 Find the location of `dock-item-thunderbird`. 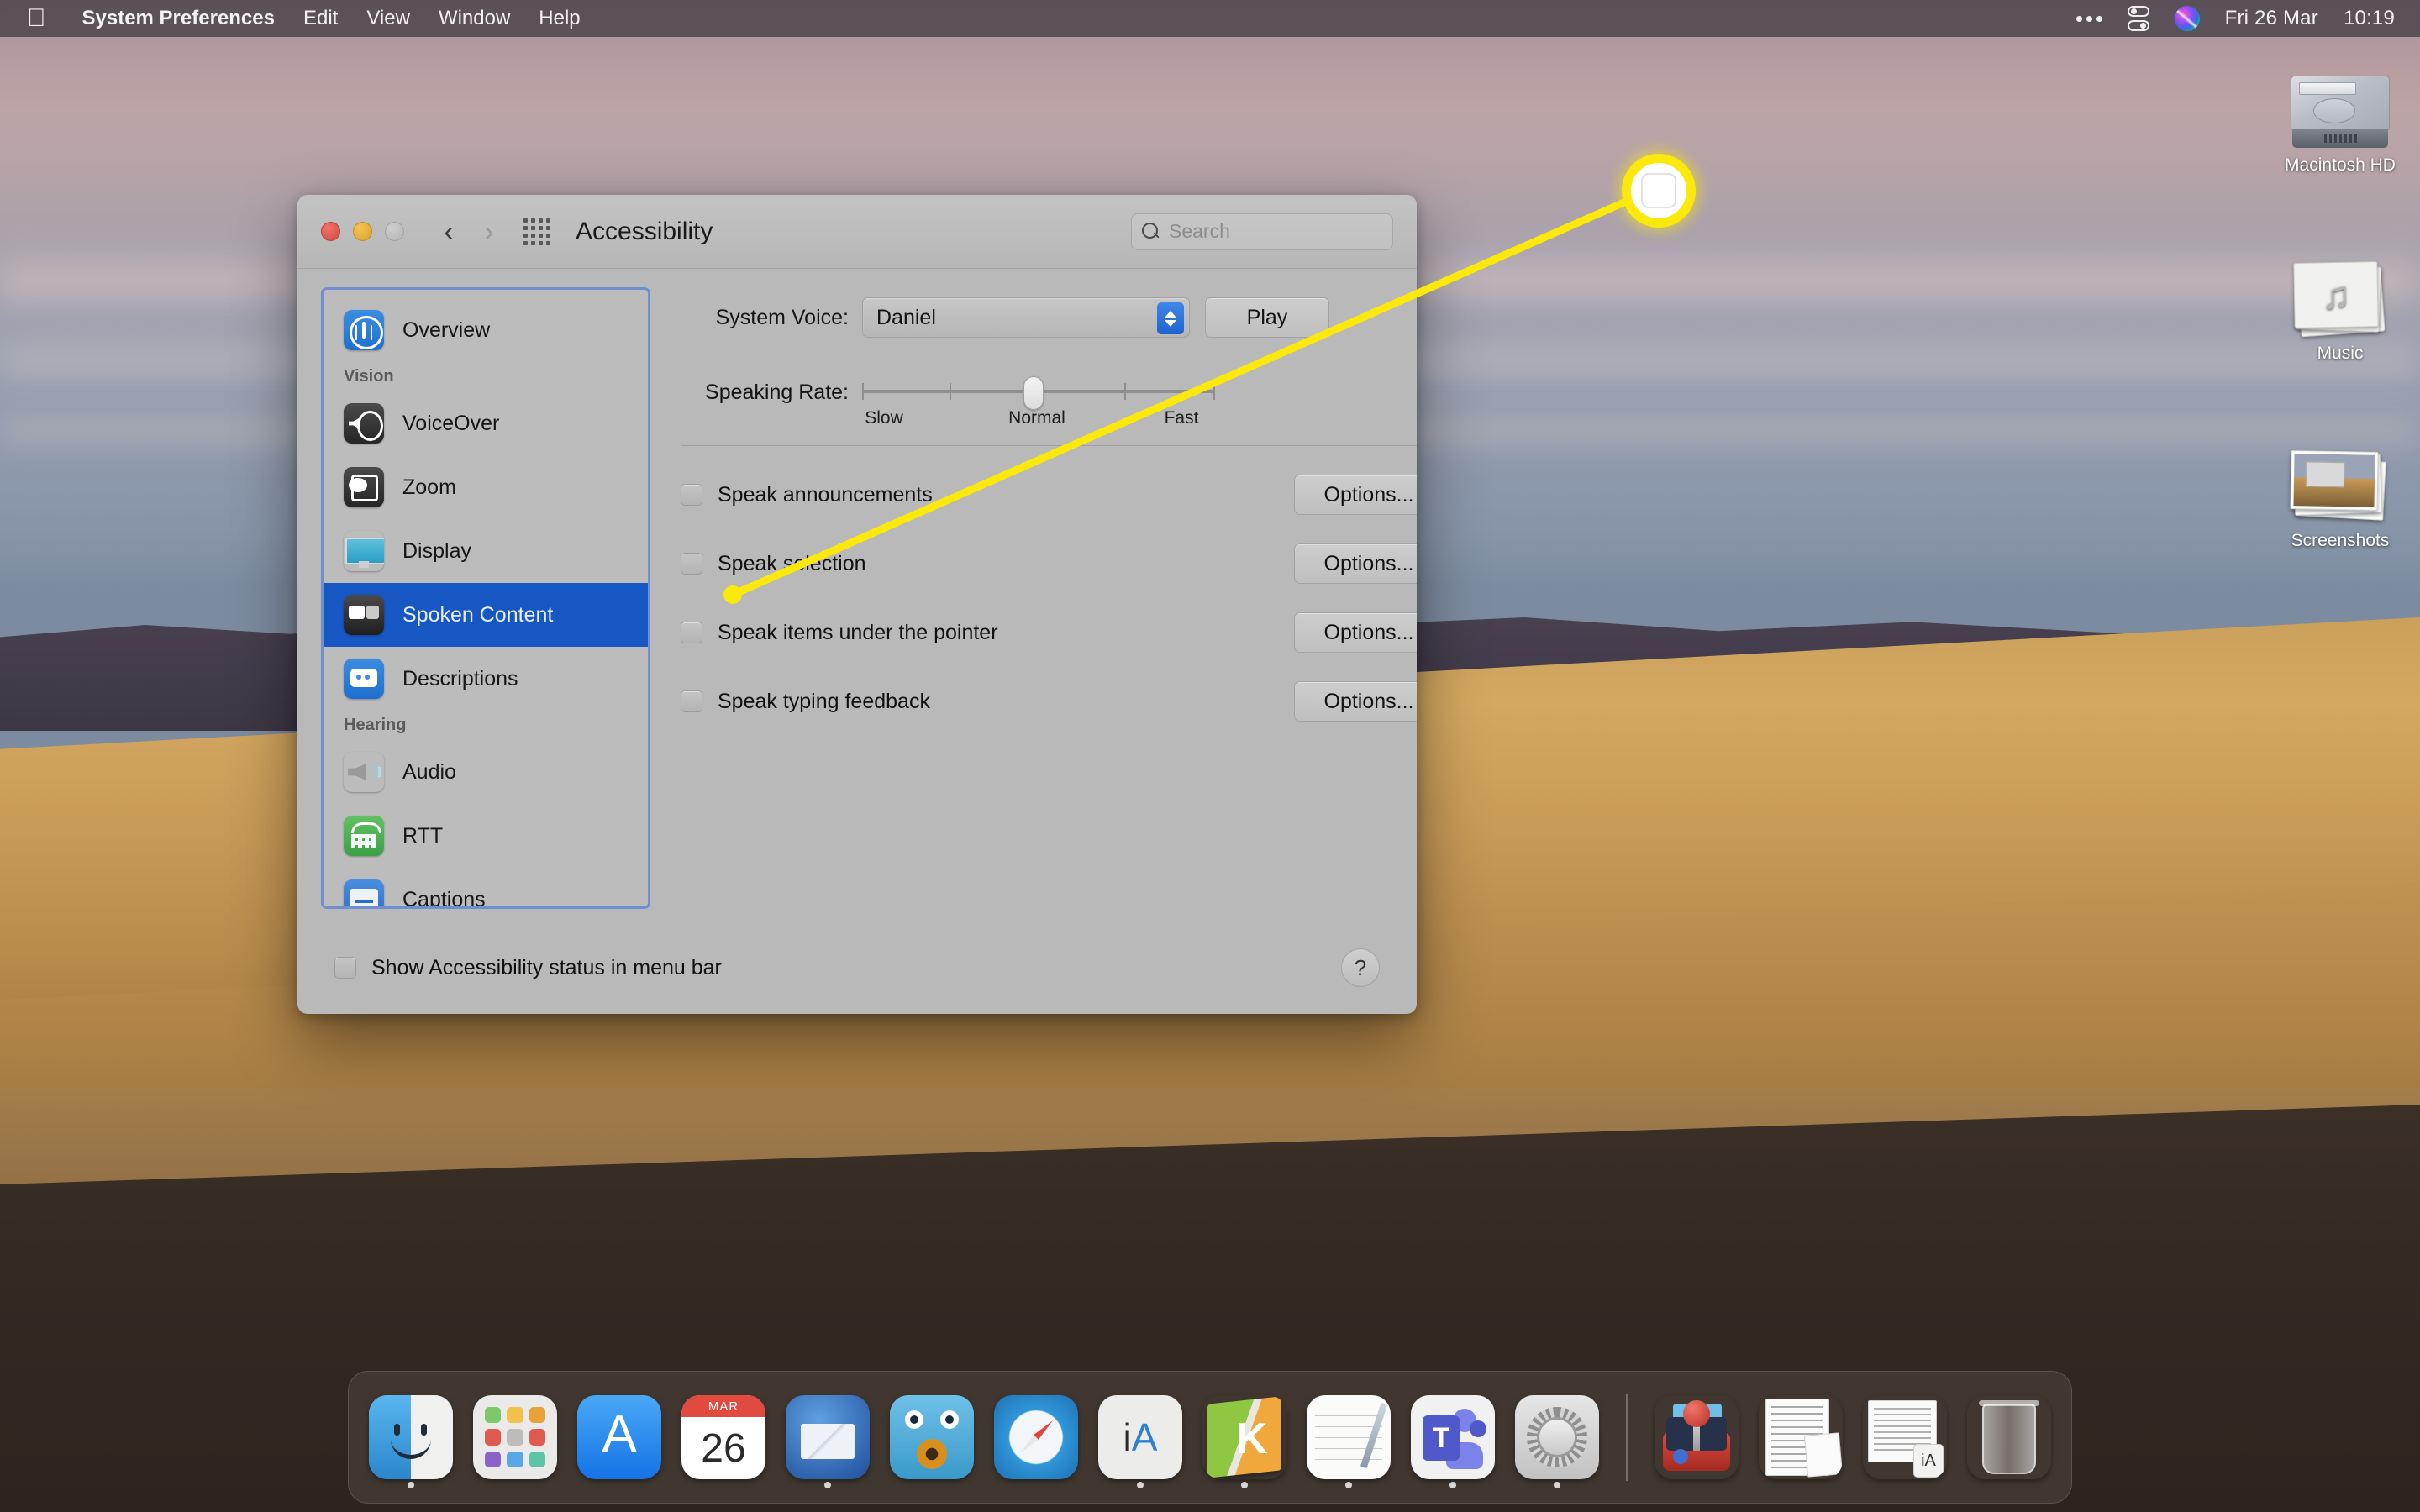

dock-item-thunderbird is located at coordinates (828, 1437).